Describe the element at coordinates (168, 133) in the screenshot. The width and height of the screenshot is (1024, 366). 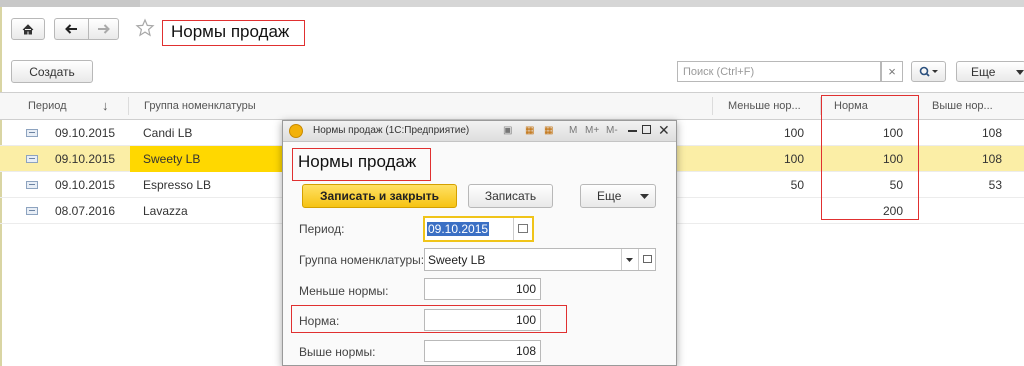
I see `group-cell: Candi LB` at that location.